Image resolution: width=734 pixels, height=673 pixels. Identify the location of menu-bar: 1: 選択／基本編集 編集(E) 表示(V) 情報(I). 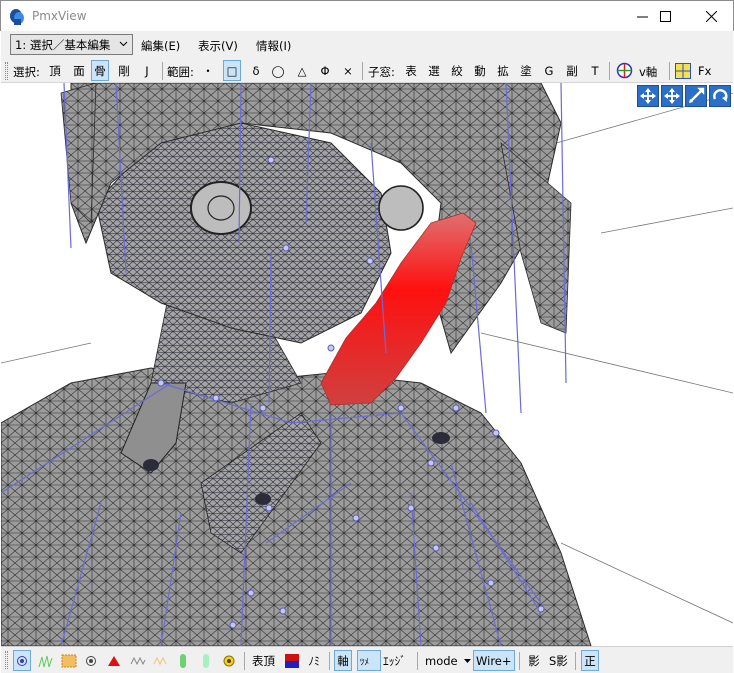
(367, 44).